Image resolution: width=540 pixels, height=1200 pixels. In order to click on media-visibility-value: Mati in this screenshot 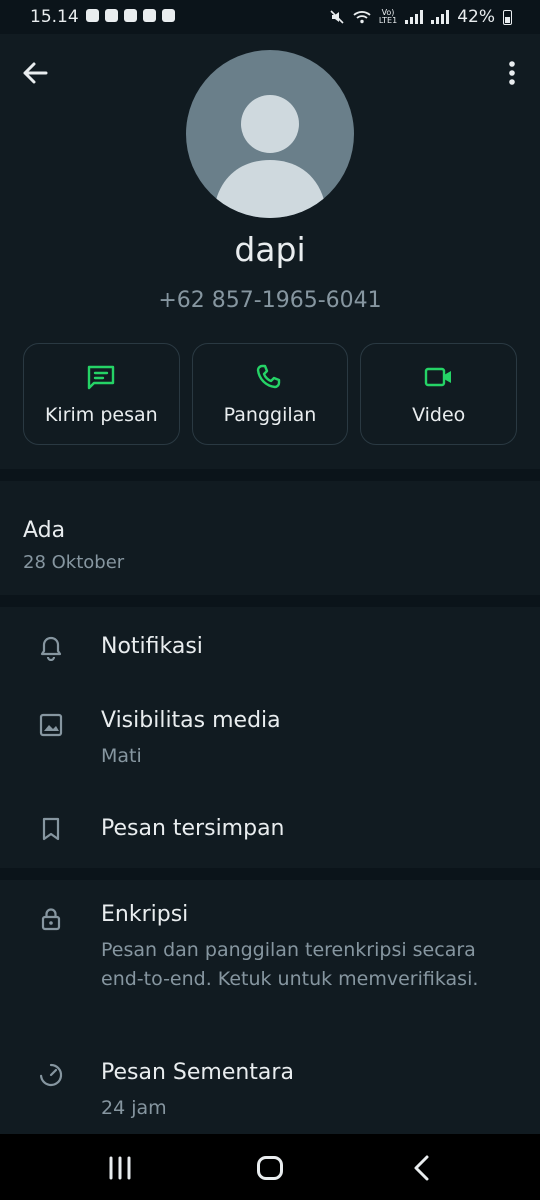, I will do `click(121, 756)`.